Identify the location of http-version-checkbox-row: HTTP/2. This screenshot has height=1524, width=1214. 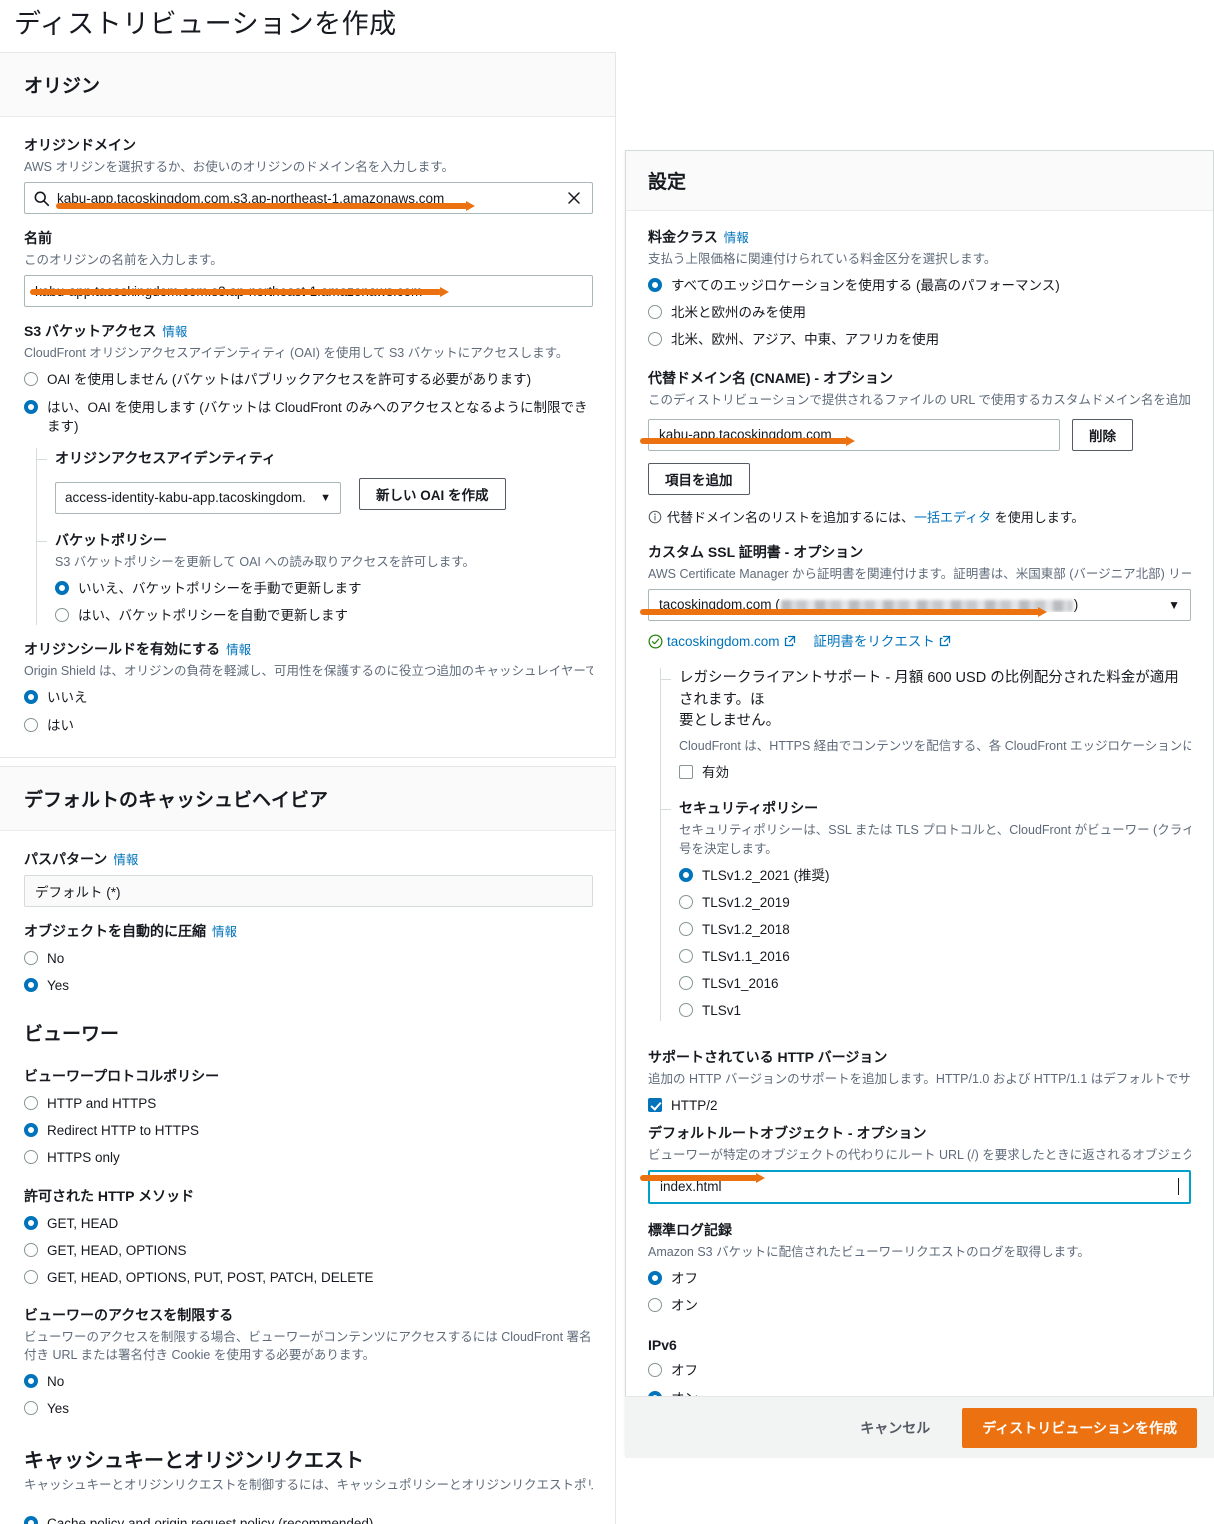
(919, 1105).